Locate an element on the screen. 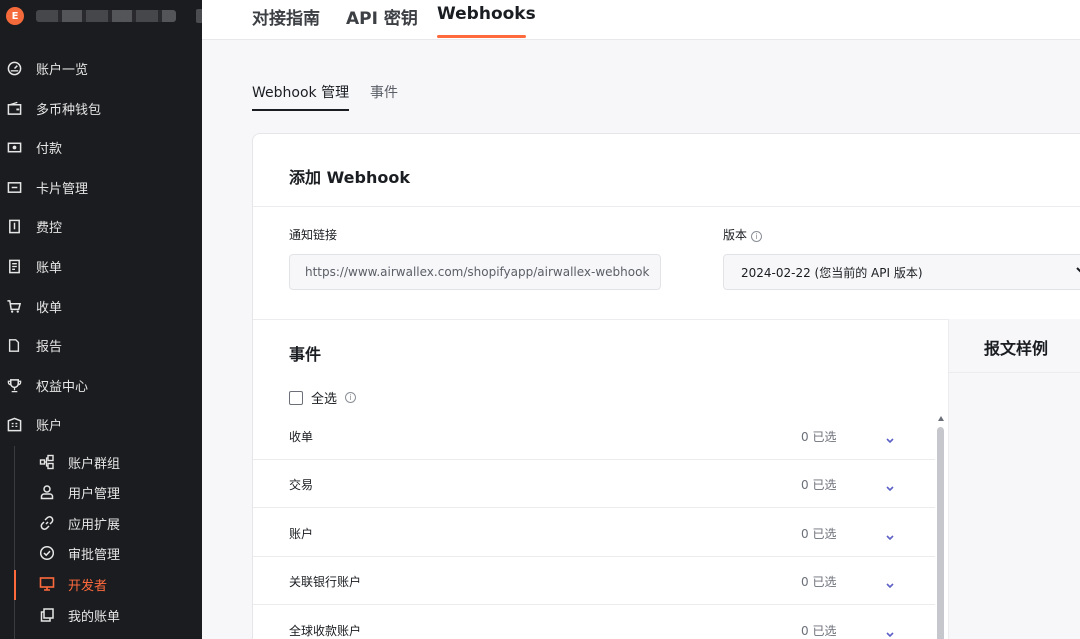  scrollbar-thumb is located at coordinates (940, 533).